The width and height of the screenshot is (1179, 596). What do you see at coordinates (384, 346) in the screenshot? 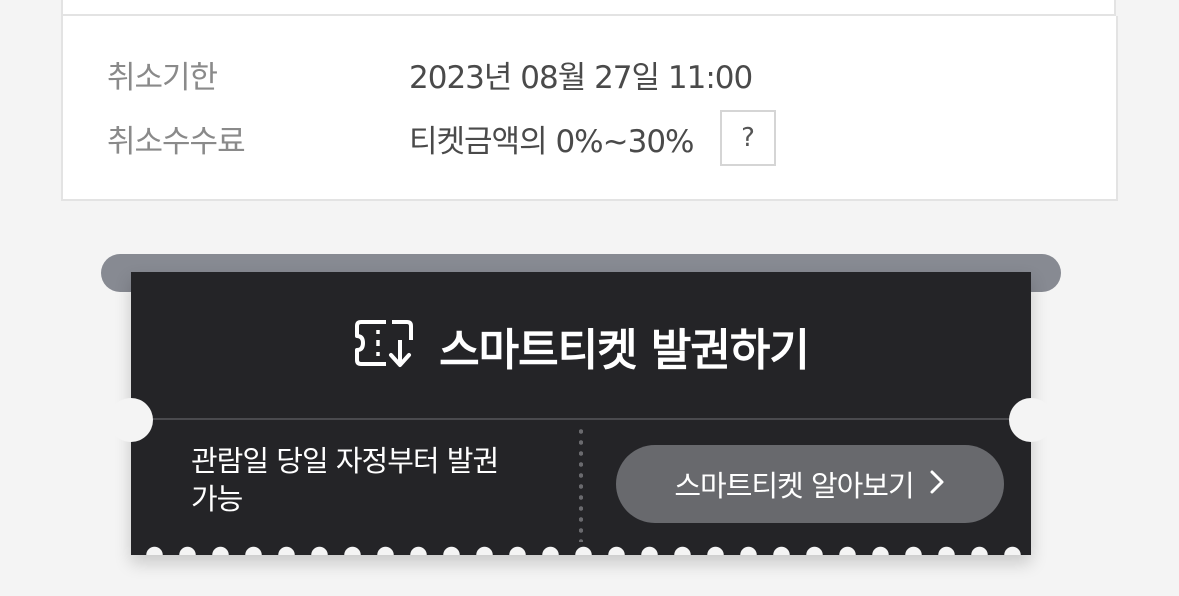
I see `ticket-download-icon` at bounding box center [384, 346].